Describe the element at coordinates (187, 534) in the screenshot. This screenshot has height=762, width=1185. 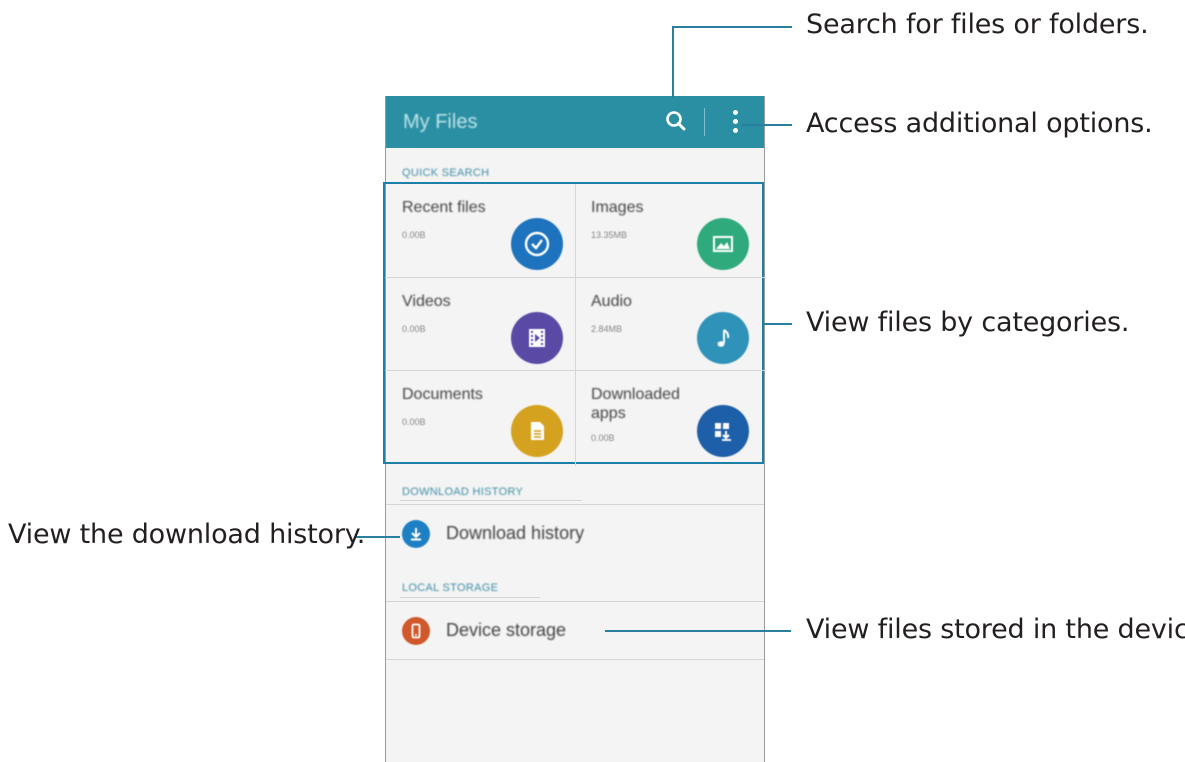
I see `callout-download-history: View the download history.` at that location.